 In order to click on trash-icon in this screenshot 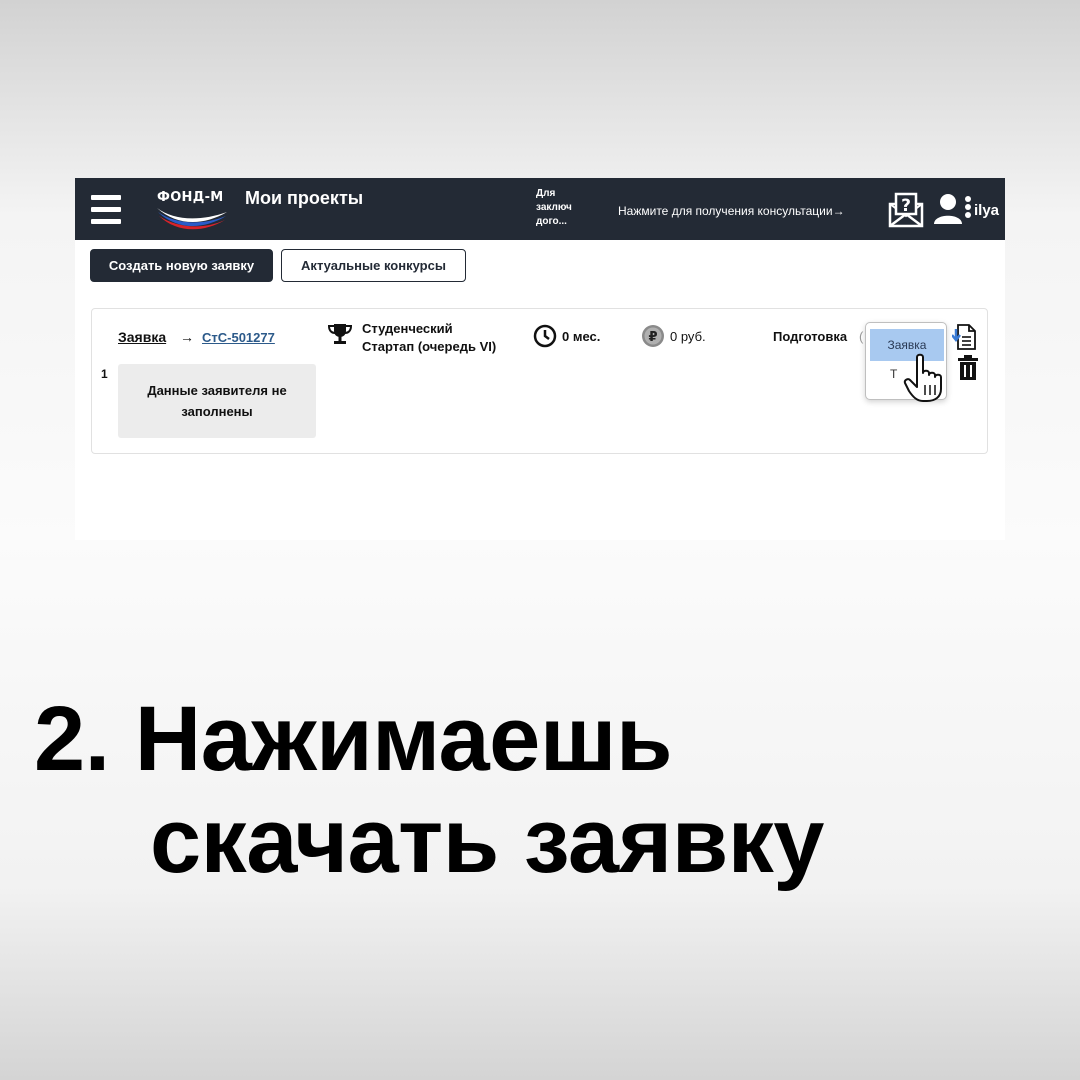, I will do `click(968, 368)`.